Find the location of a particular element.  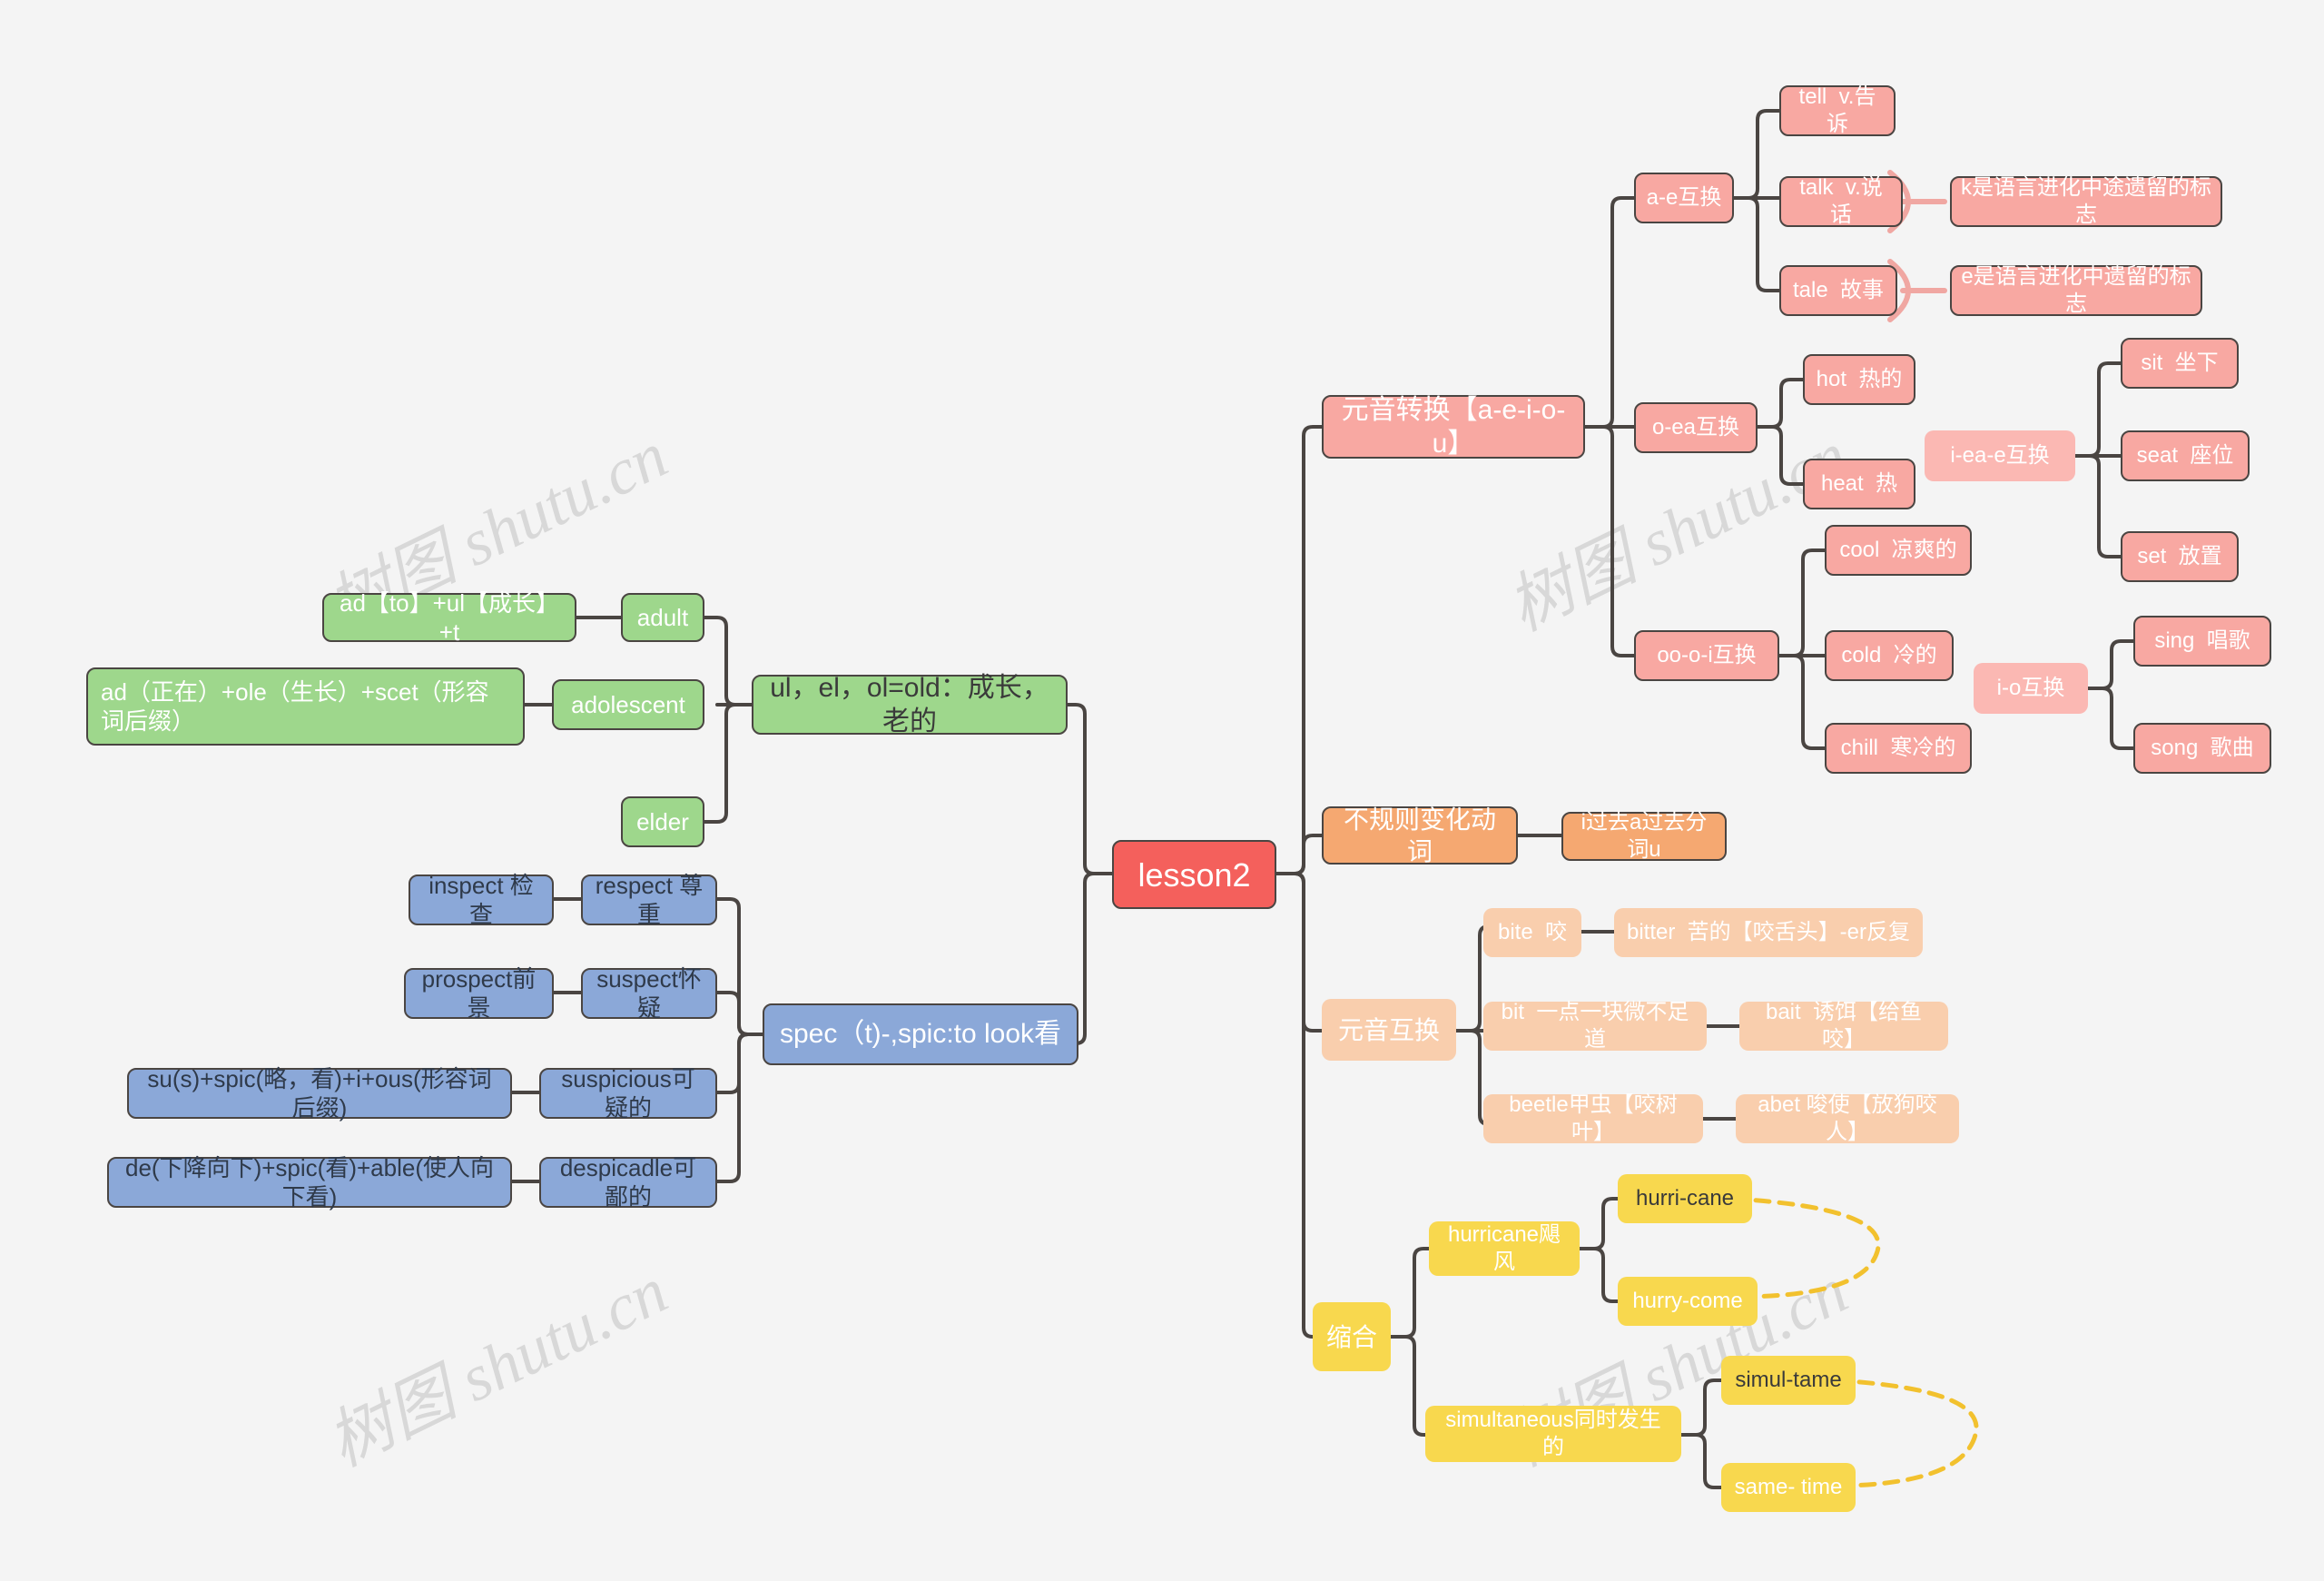

note-talk-k: k是语言进化中途遗留的标志 is located at coordinates (2086, 201).